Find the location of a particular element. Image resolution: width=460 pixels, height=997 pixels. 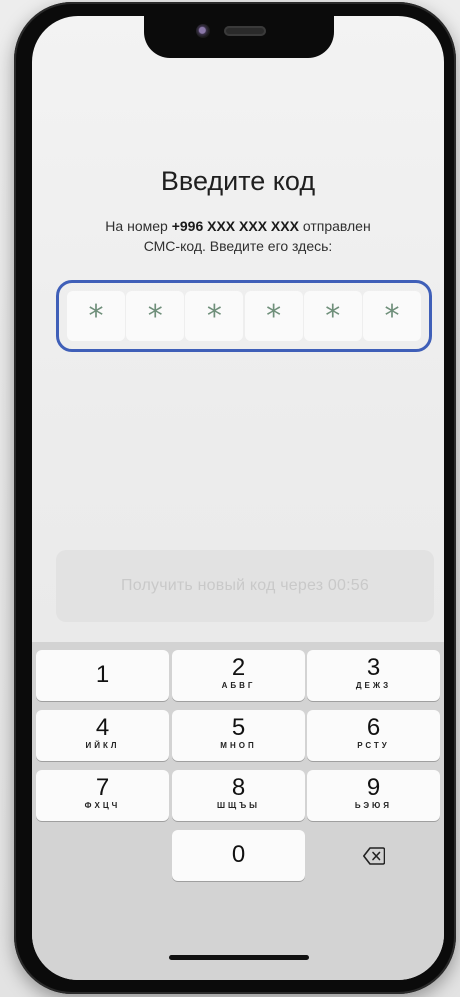

key-digit: 7 is located at coordinates (102, 787).